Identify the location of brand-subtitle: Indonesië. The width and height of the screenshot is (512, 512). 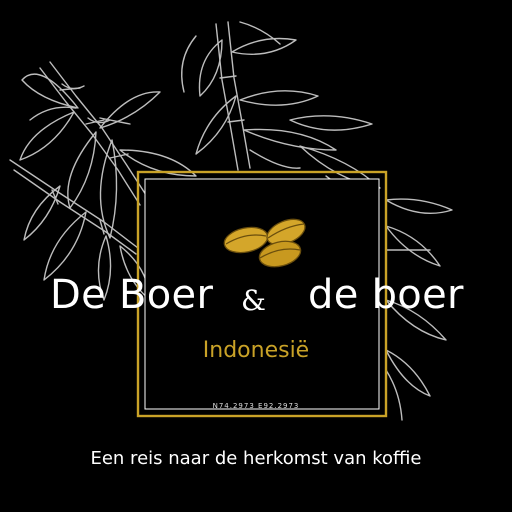
(256, 350).